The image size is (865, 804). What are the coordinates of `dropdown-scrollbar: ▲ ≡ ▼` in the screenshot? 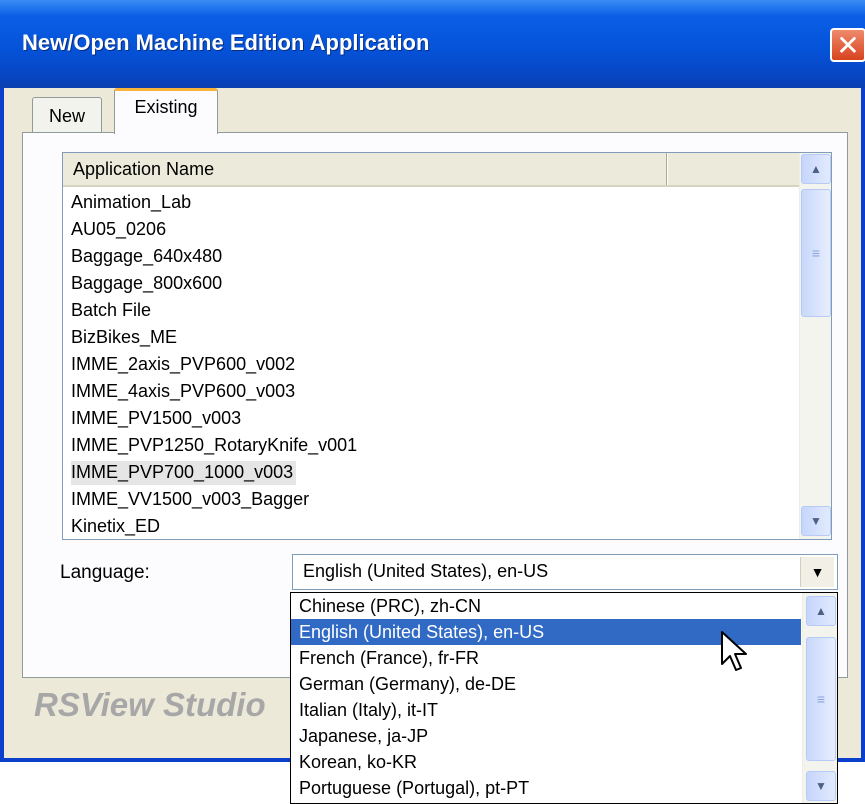 It's located at (819, 698).